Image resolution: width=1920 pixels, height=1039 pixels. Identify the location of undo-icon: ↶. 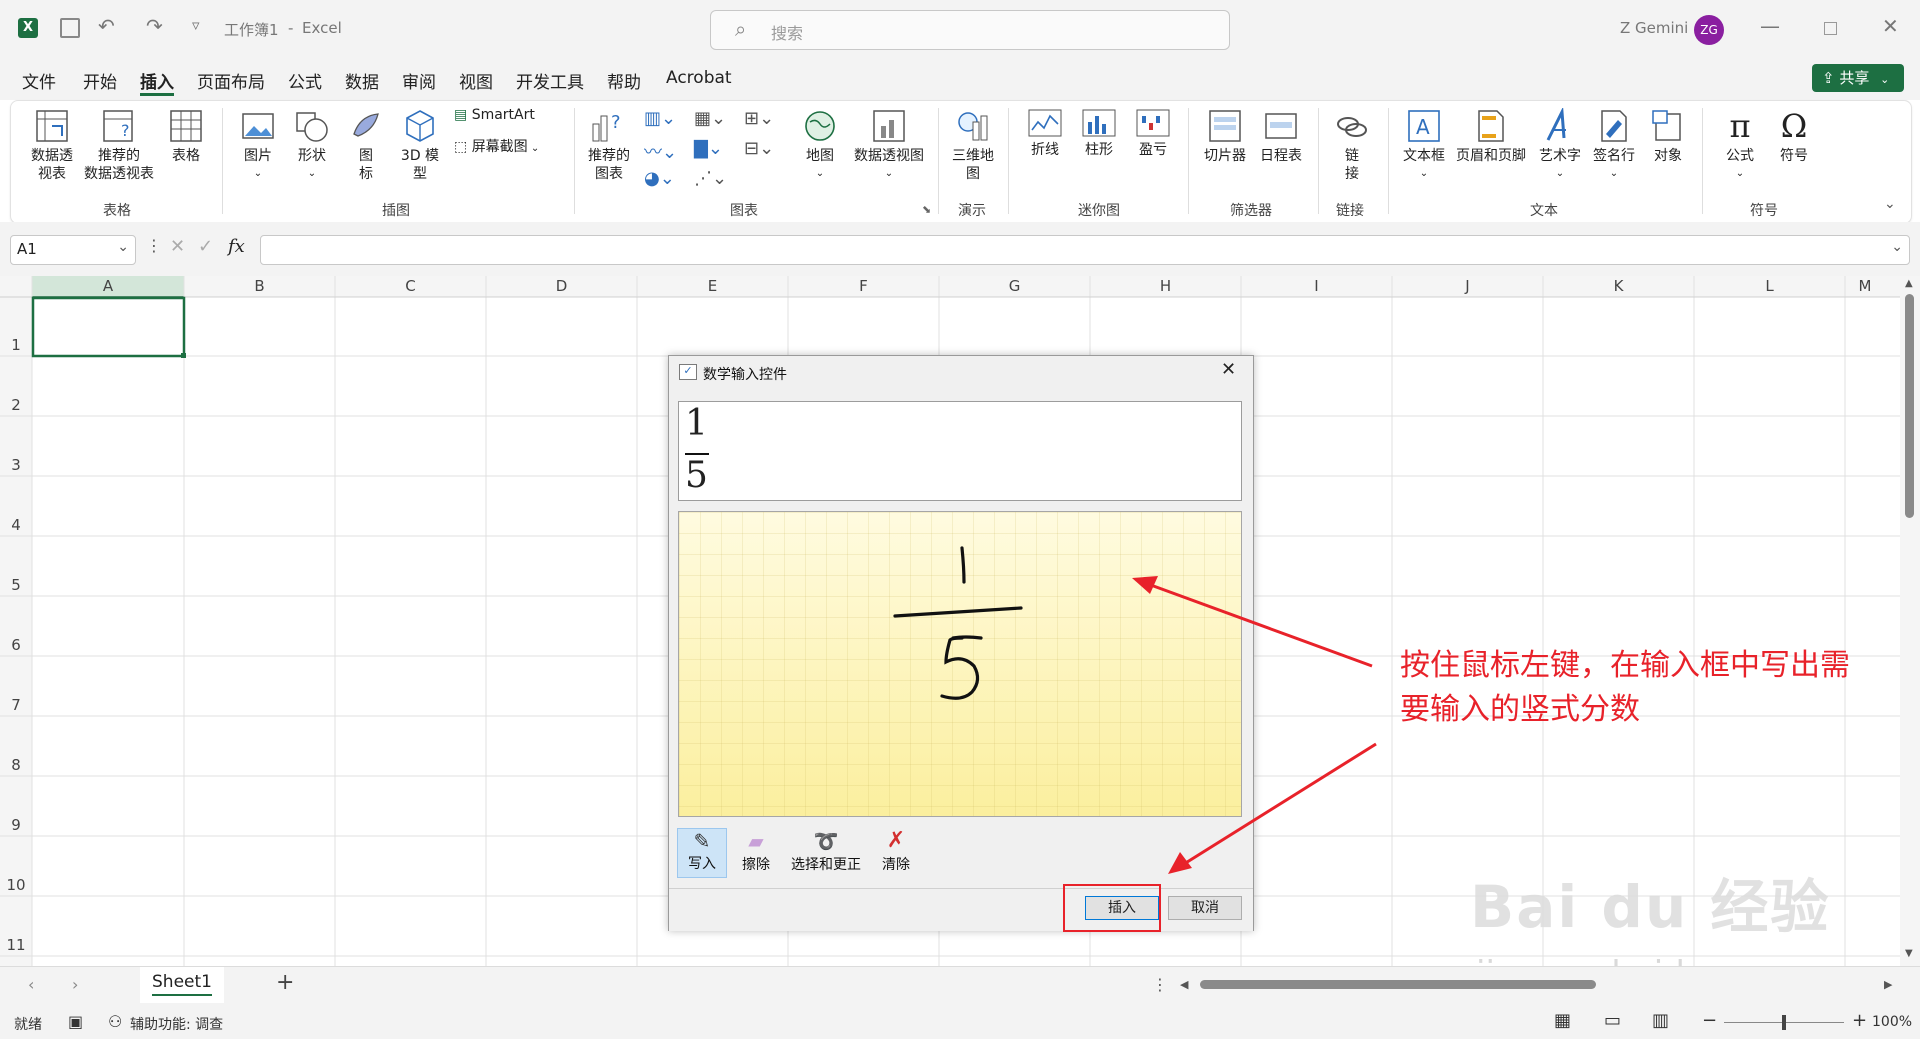
(106, 26).